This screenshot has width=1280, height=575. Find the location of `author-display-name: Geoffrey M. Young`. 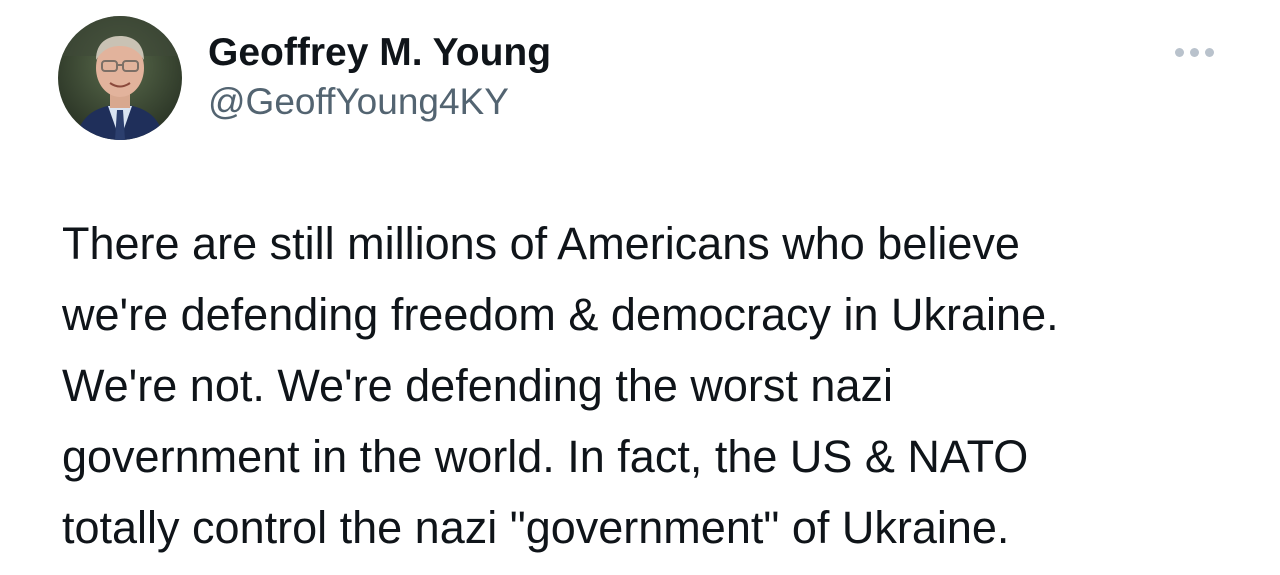

author-display-name: Geoffrey M. Young is located at coordinates (379, 53).